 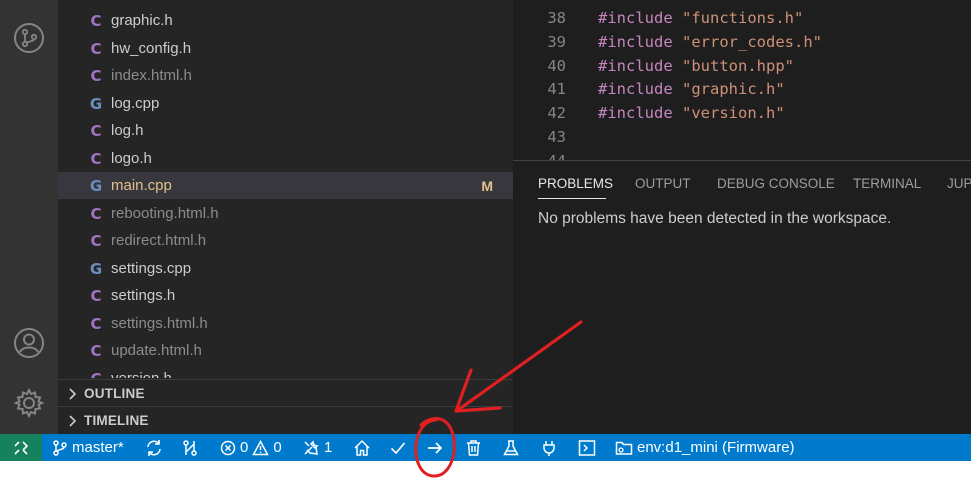 What do you see at coordinates (776, 183) in the screenshot?
I see `tab-debug-console: DEBUG CONSOLE` at bounding box center [776, 183].